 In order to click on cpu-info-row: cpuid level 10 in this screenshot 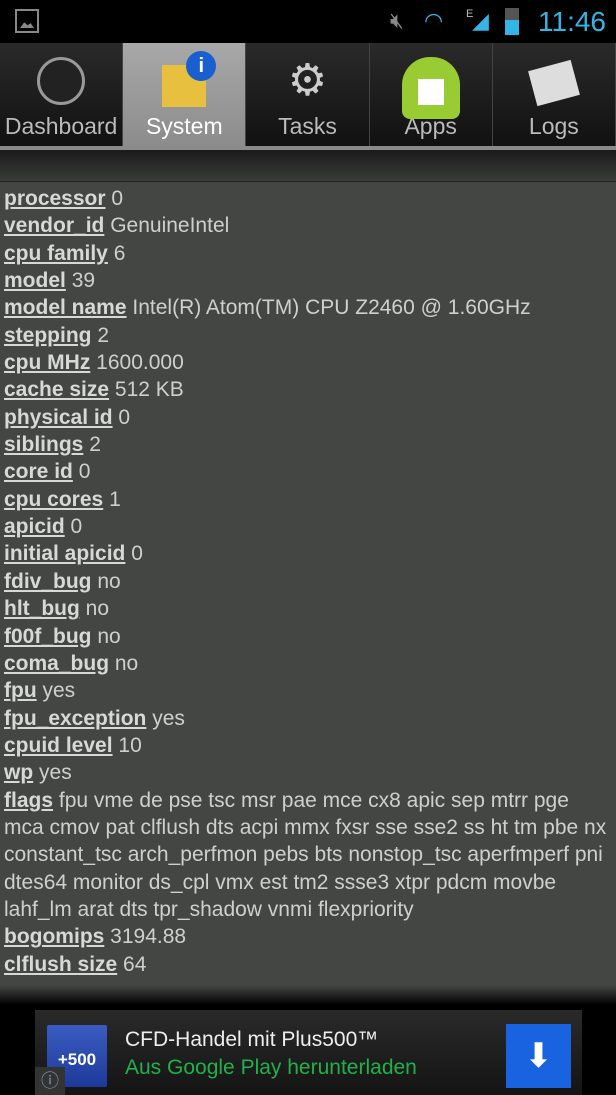, I will do `click(308, 745)`.